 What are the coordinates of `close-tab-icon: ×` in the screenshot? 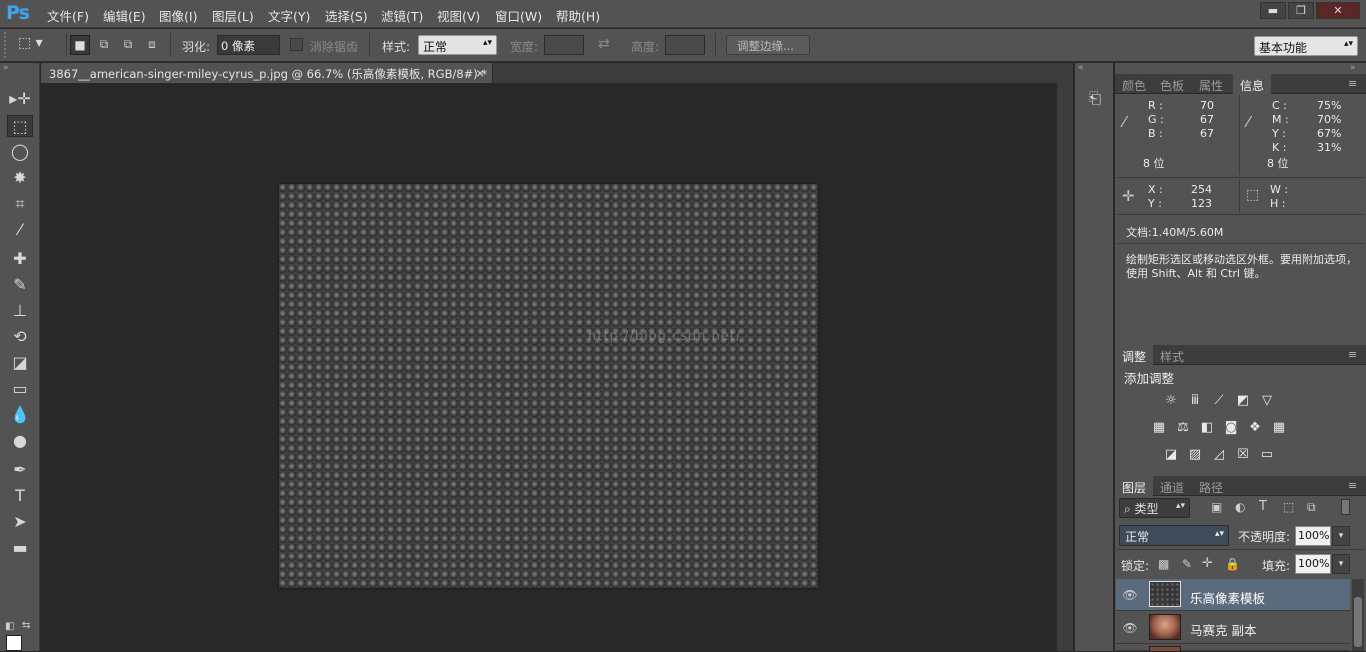 It's located at (480, 73).